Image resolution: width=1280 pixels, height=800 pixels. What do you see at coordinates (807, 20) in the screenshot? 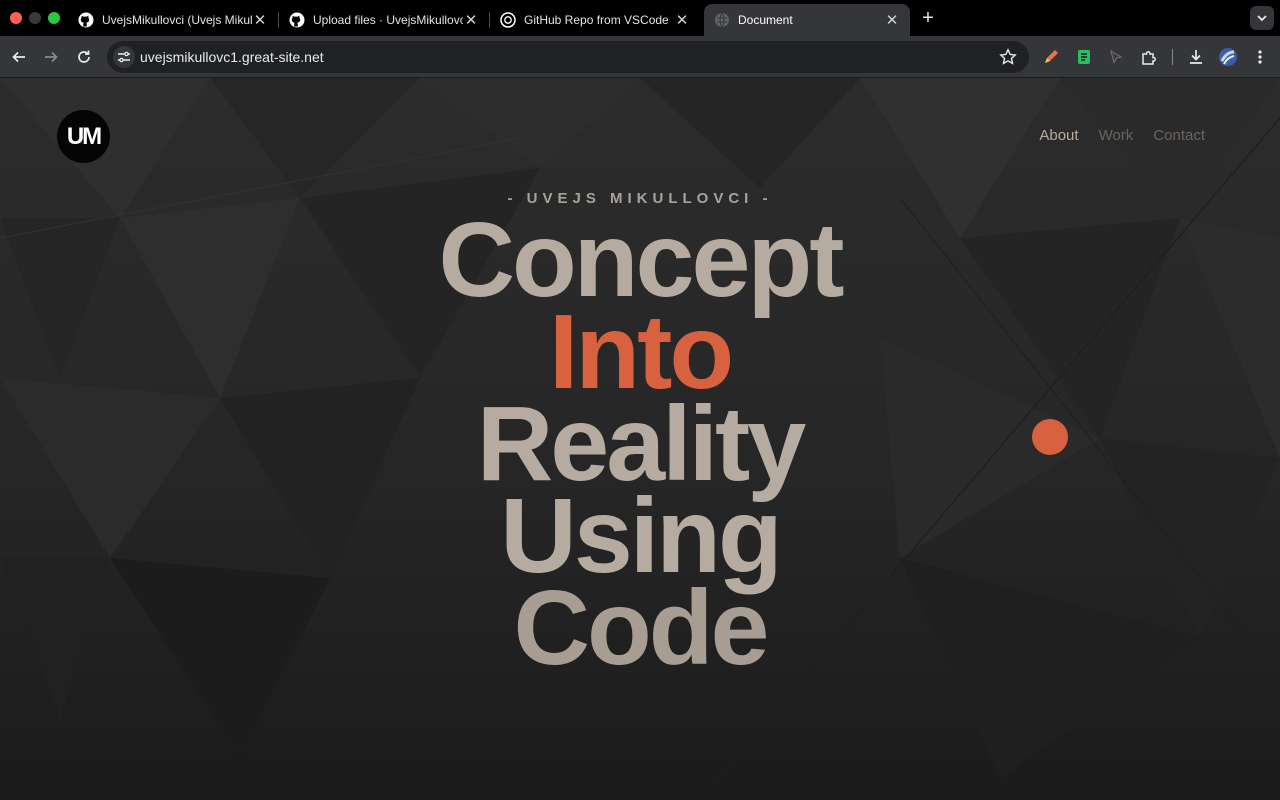
I see `tab-document: Document ✕` at bounding box center [807, 20].